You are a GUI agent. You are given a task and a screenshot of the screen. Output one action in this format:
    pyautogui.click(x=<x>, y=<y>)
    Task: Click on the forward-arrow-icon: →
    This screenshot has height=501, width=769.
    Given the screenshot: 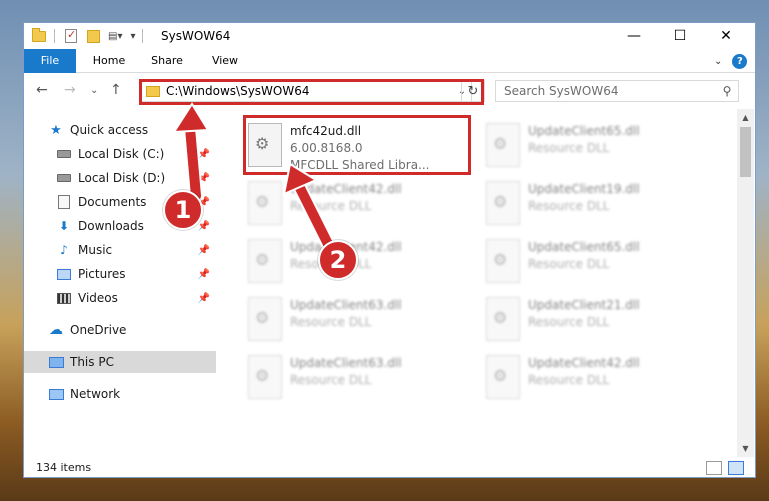 What is the action you would take?
    pyautogui.click(x=70, y=90)
    